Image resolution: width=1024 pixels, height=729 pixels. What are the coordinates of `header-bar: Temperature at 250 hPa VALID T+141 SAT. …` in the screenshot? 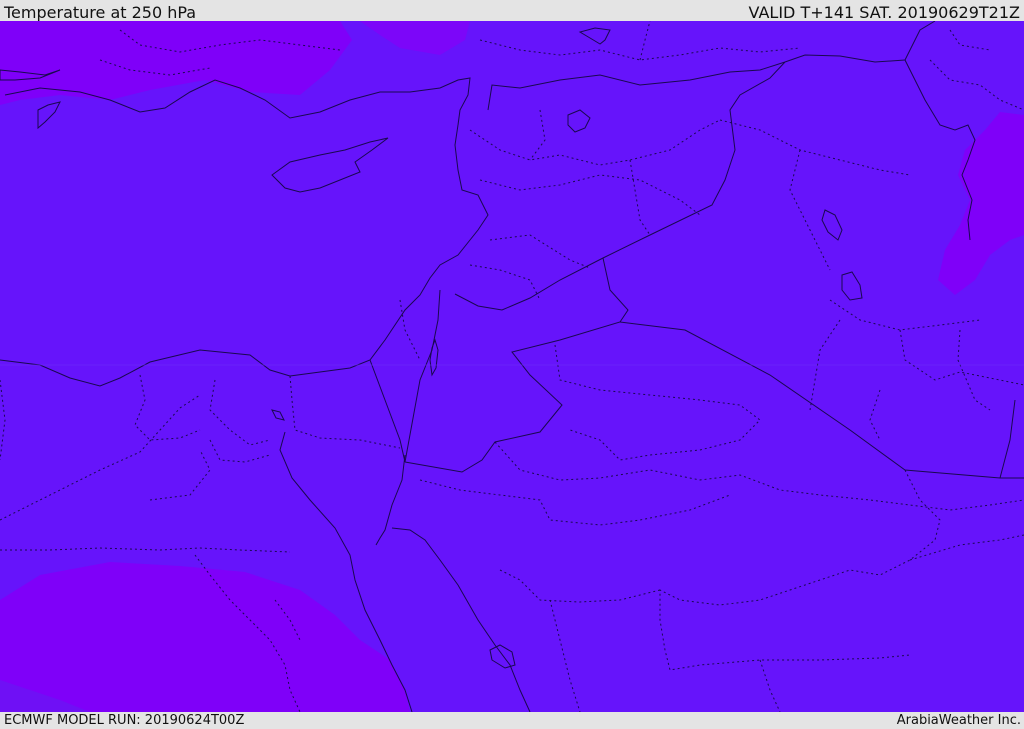 It's located at (512, 11).